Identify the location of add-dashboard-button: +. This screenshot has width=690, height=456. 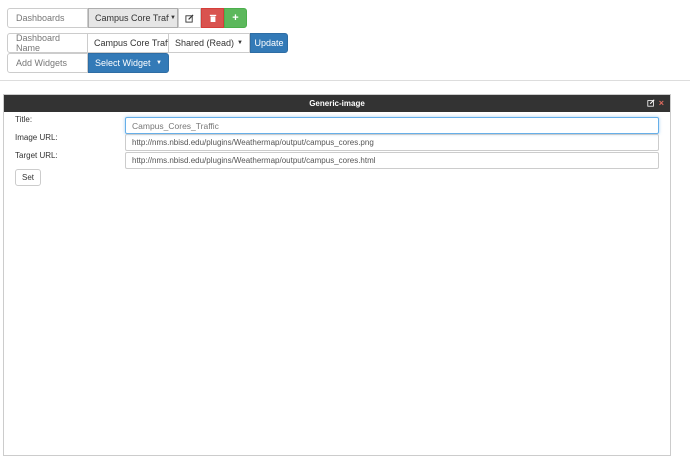
(235, 18).